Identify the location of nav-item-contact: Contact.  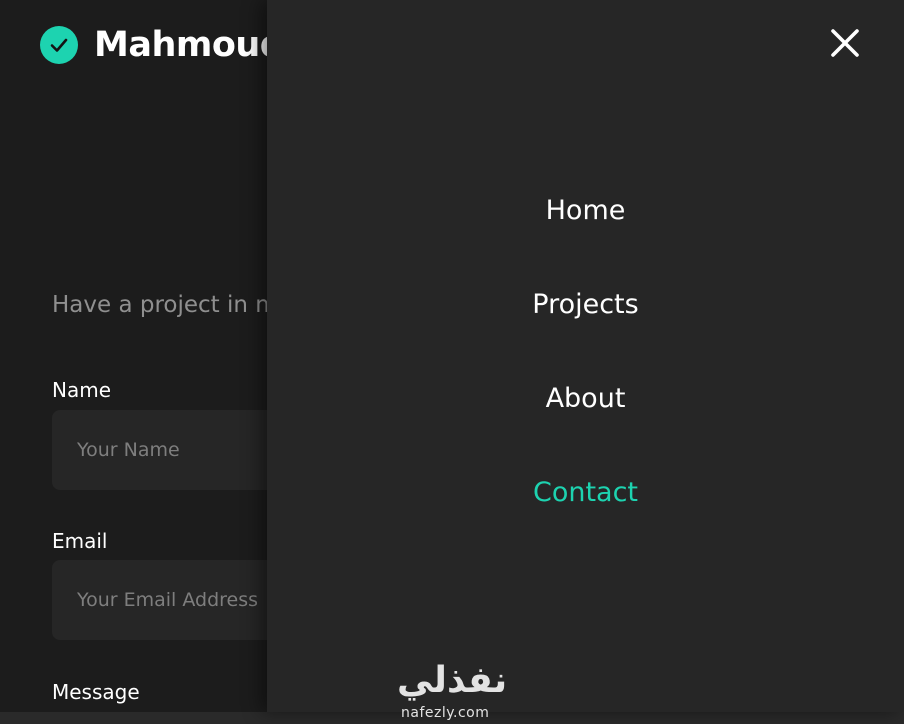
(585, 492).